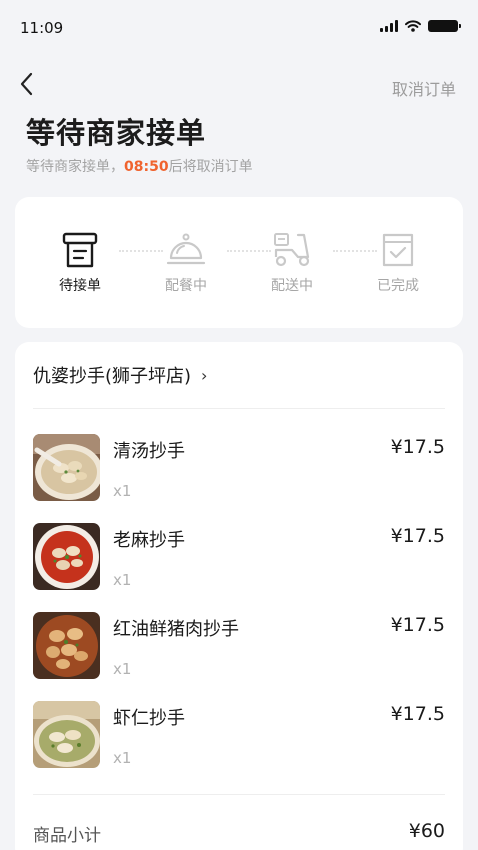 The image size is (478, 850). What do you see at coordinates (204, 375) in the screenshot?
I see `chevron-right-icon: ›` at bounding box center [204, 375].